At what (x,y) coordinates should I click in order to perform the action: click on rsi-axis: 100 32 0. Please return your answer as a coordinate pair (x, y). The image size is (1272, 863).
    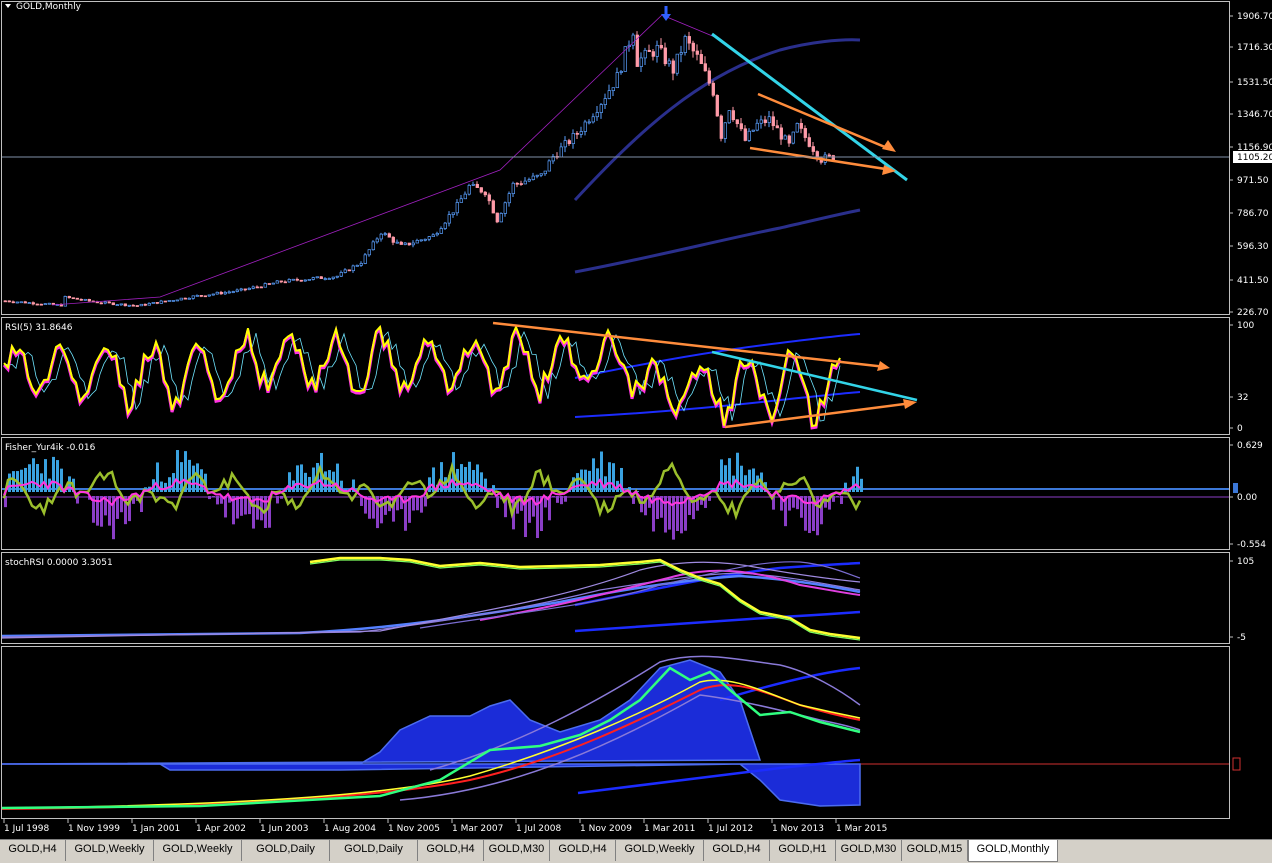
    Looking at the image, I should click on (1241, 377).